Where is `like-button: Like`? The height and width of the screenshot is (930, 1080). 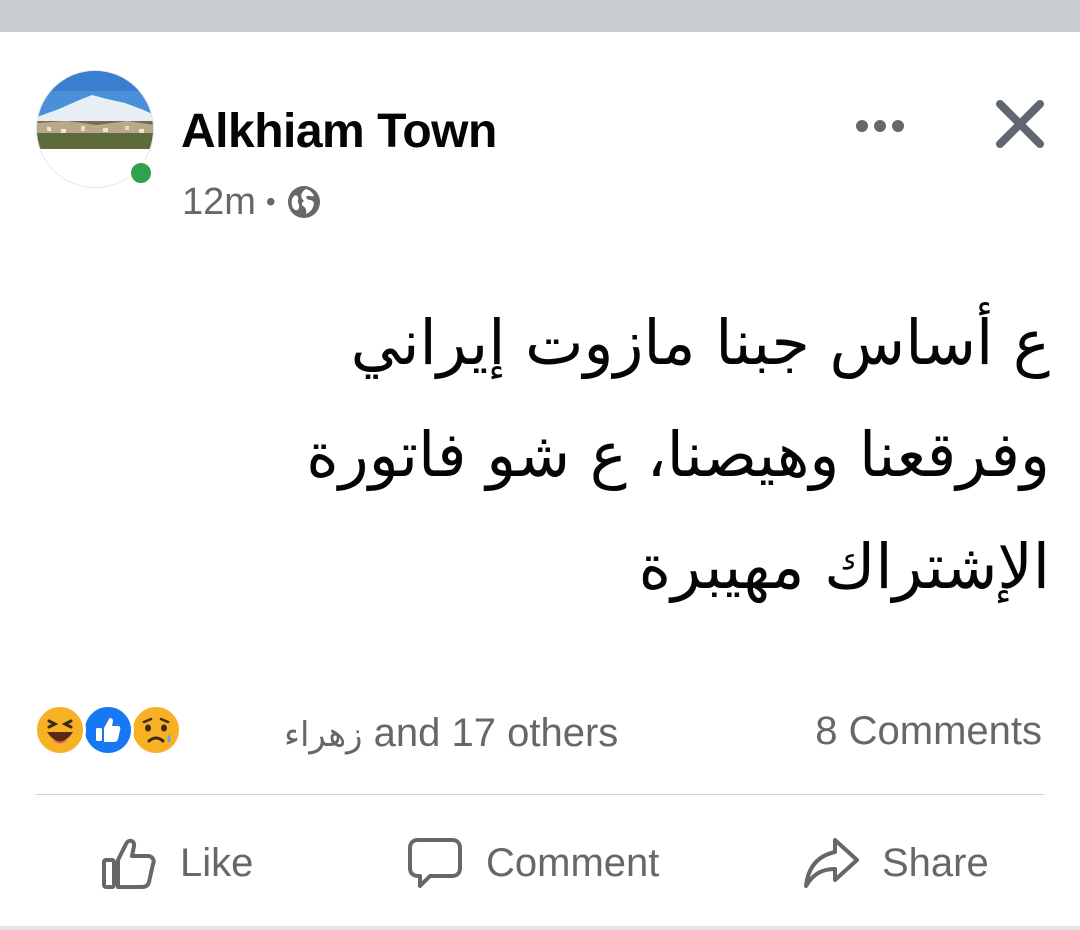 like-button: Like is located at coordinates (176, 863).